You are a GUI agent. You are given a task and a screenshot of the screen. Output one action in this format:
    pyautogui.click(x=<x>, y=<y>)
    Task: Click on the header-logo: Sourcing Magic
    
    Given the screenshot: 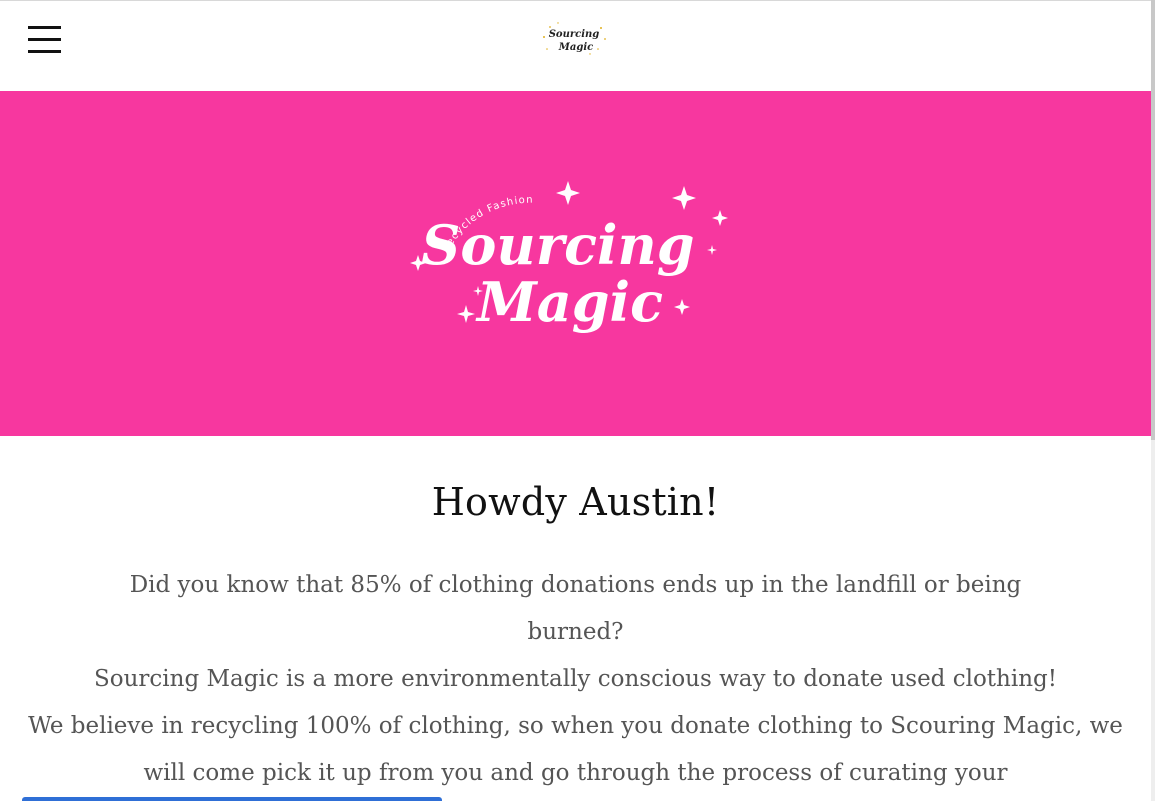 What is the action you would take?
    pyautogui.click(x=574, y=39)
    